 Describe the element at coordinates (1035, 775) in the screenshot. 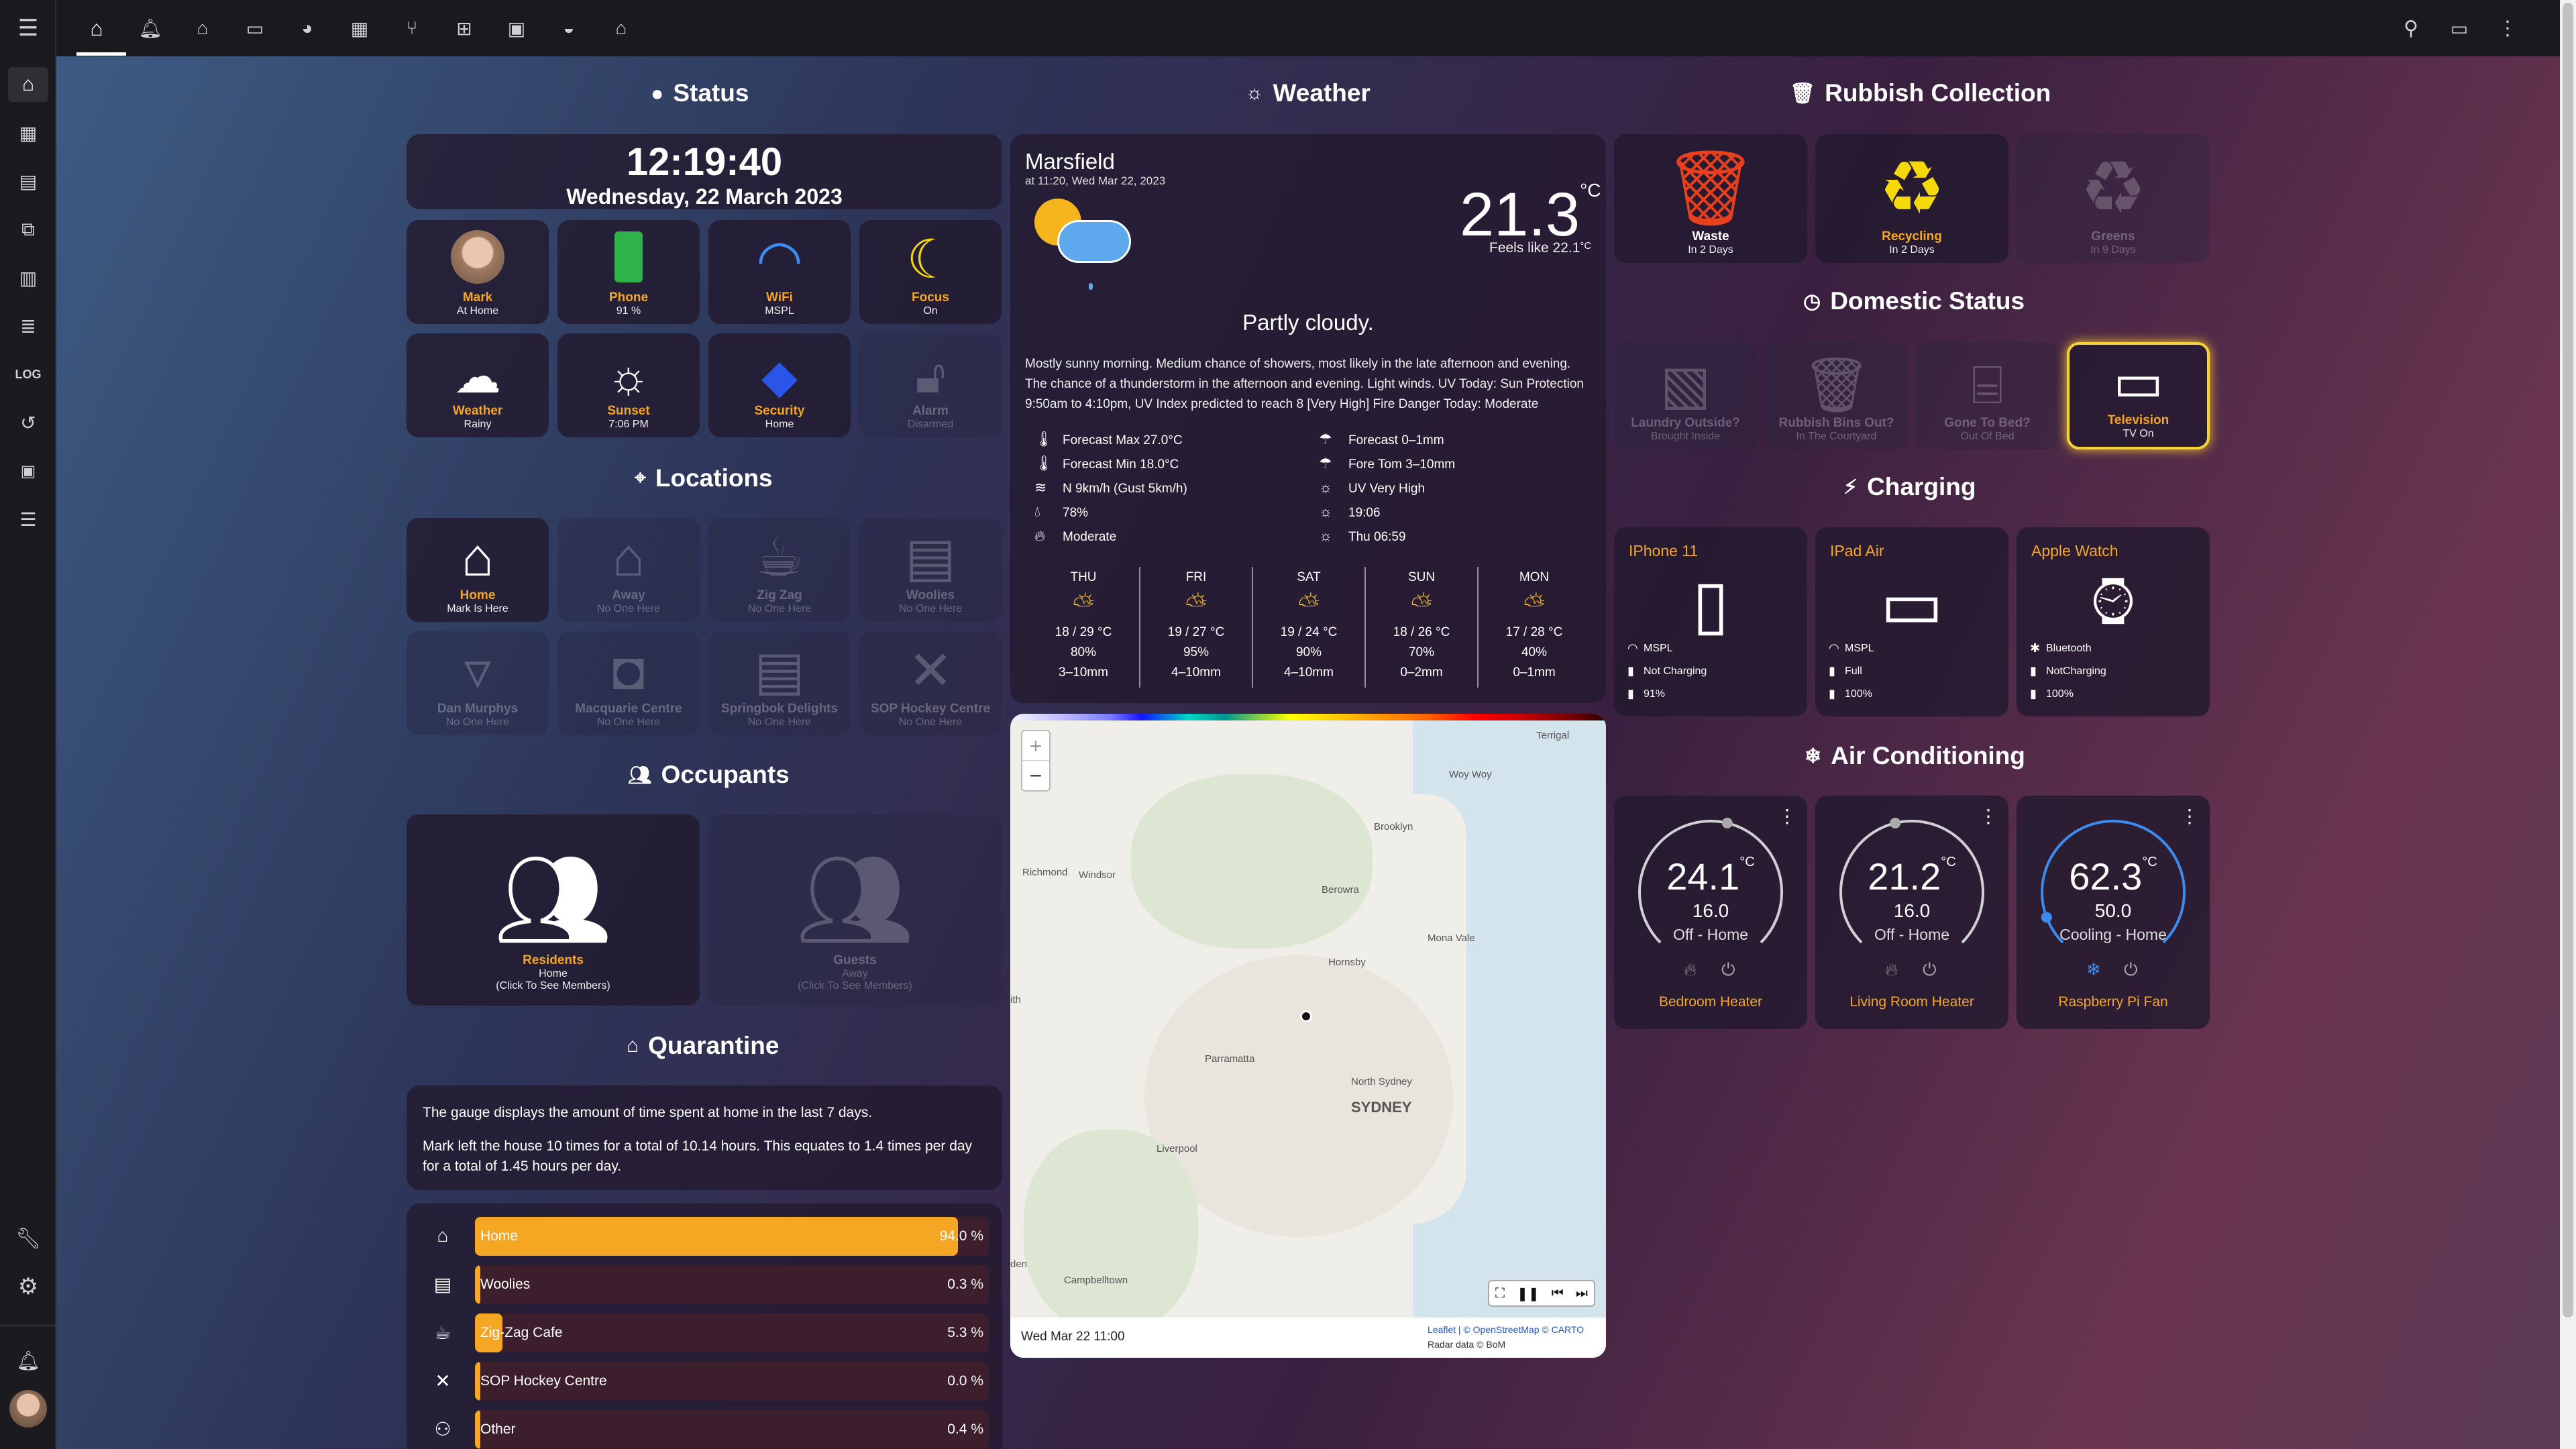

I see `zoom-out-button: −` at that location.